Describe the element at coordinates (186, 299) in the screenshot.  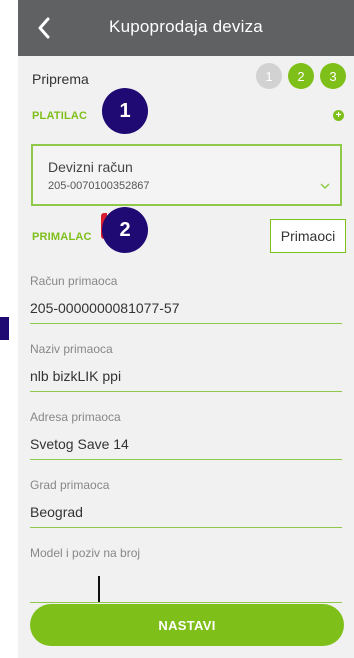
I see `recipient-account-field: Račun primaoca 205-0000000081077-57` at that location.